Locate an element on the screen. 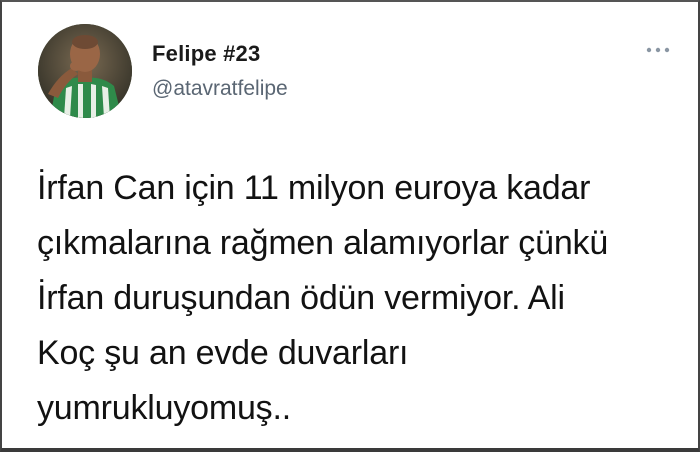  avatar is located at coordinates (85, 71).